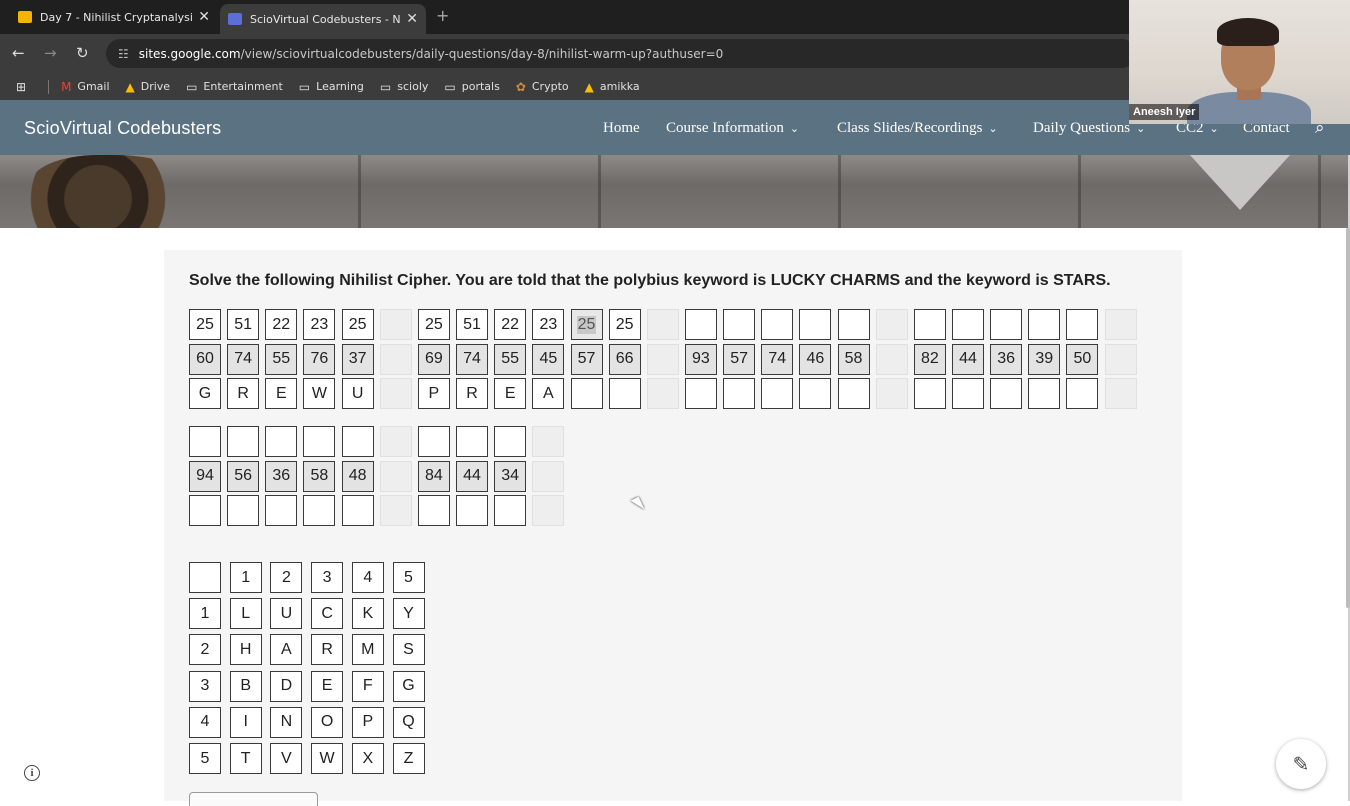 Image resolution: width=1350 pixels, height=806 pixels. I want to click on bookmark-gmail: M Gmail, so click(85, 87).